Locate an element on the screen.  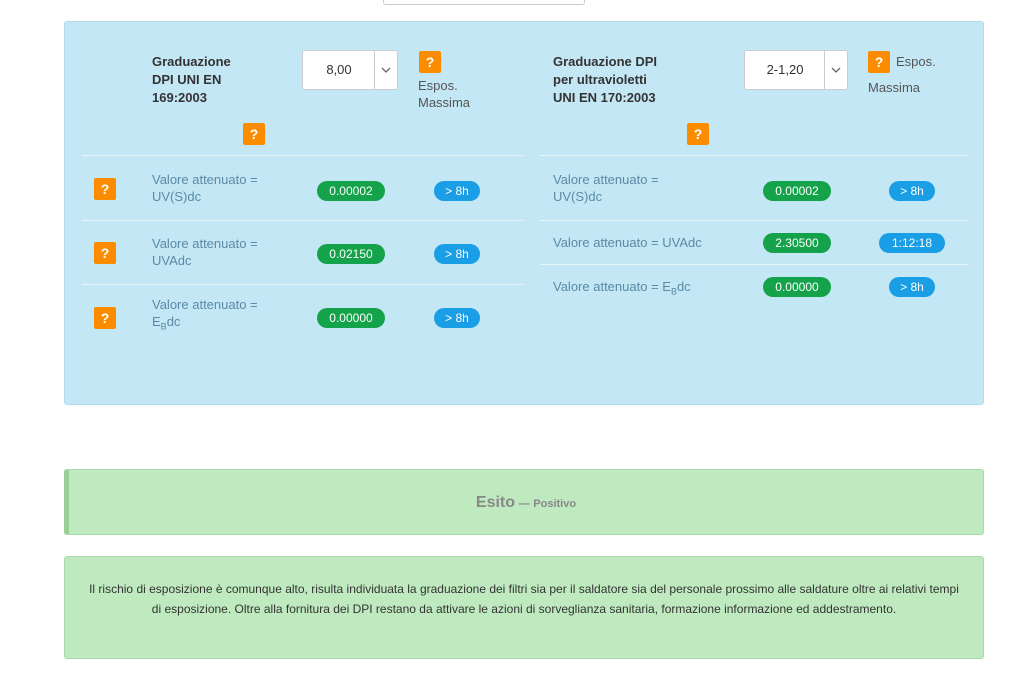
right-uvs-value-badge: 0.00002 is located at coordinates (797, 191).